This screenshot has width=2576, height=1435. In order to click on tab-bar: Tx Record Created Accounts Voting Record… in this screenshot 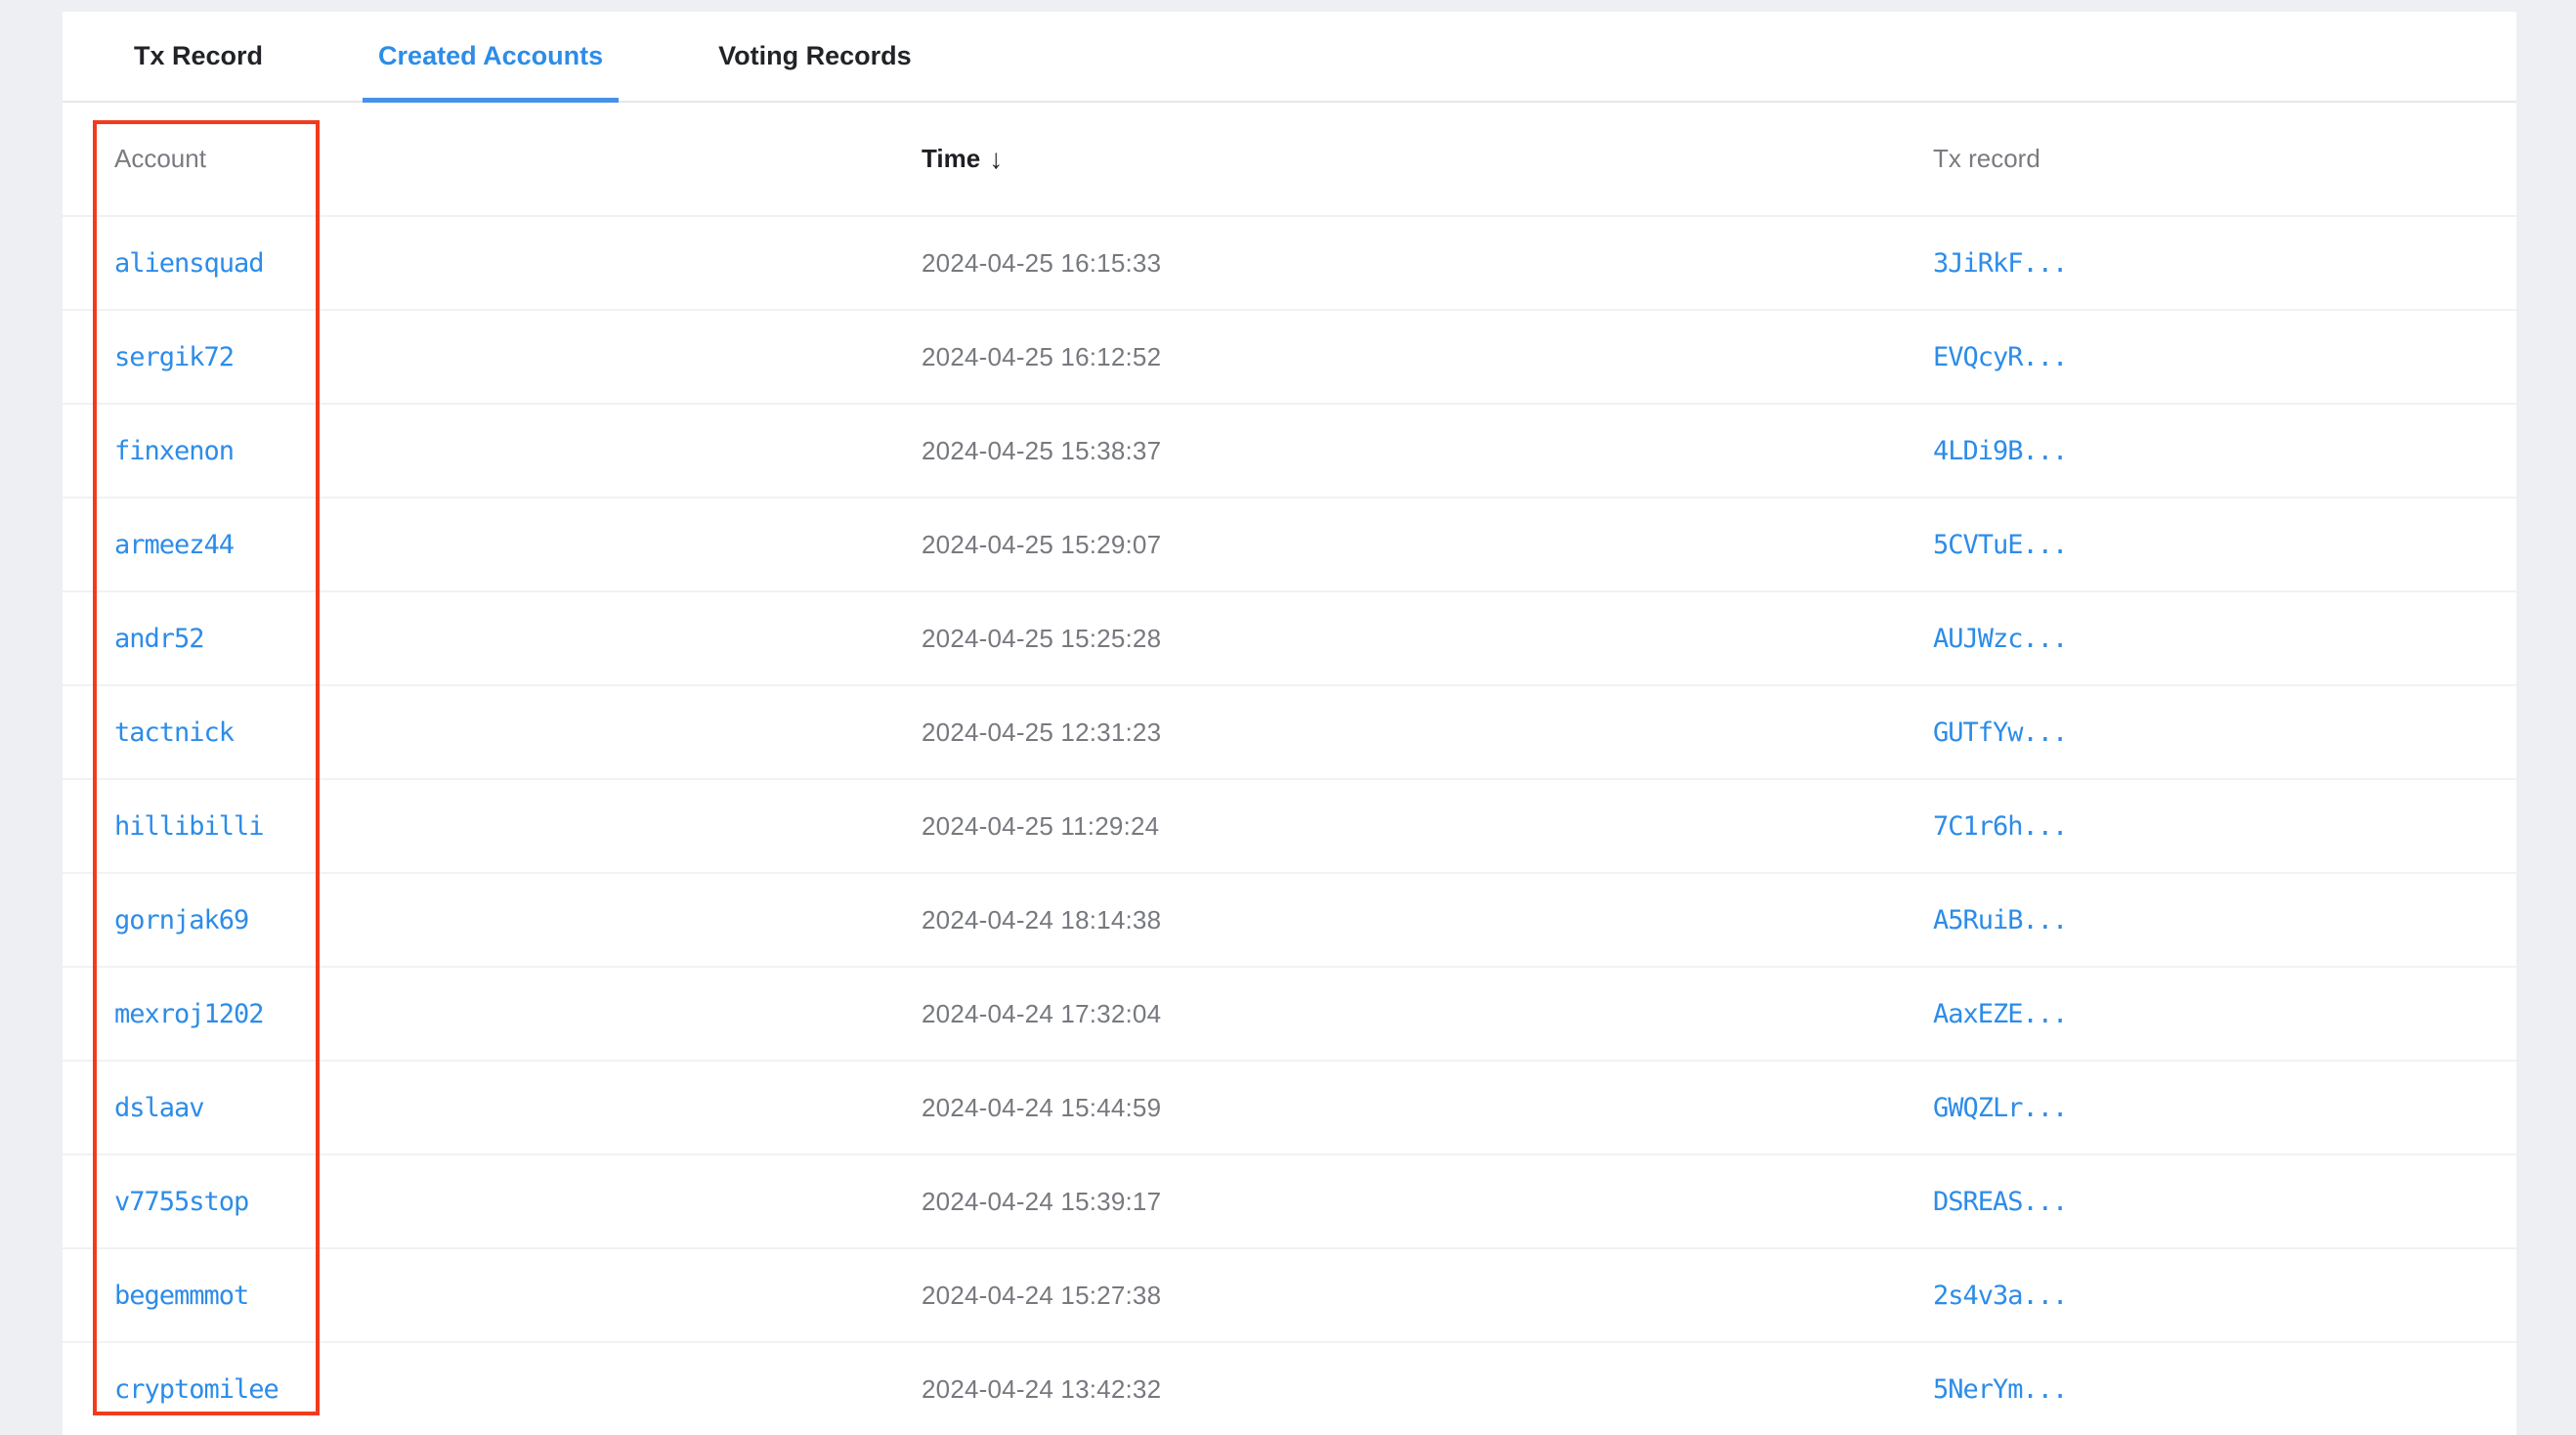, I will do `click(1289, 57)`.